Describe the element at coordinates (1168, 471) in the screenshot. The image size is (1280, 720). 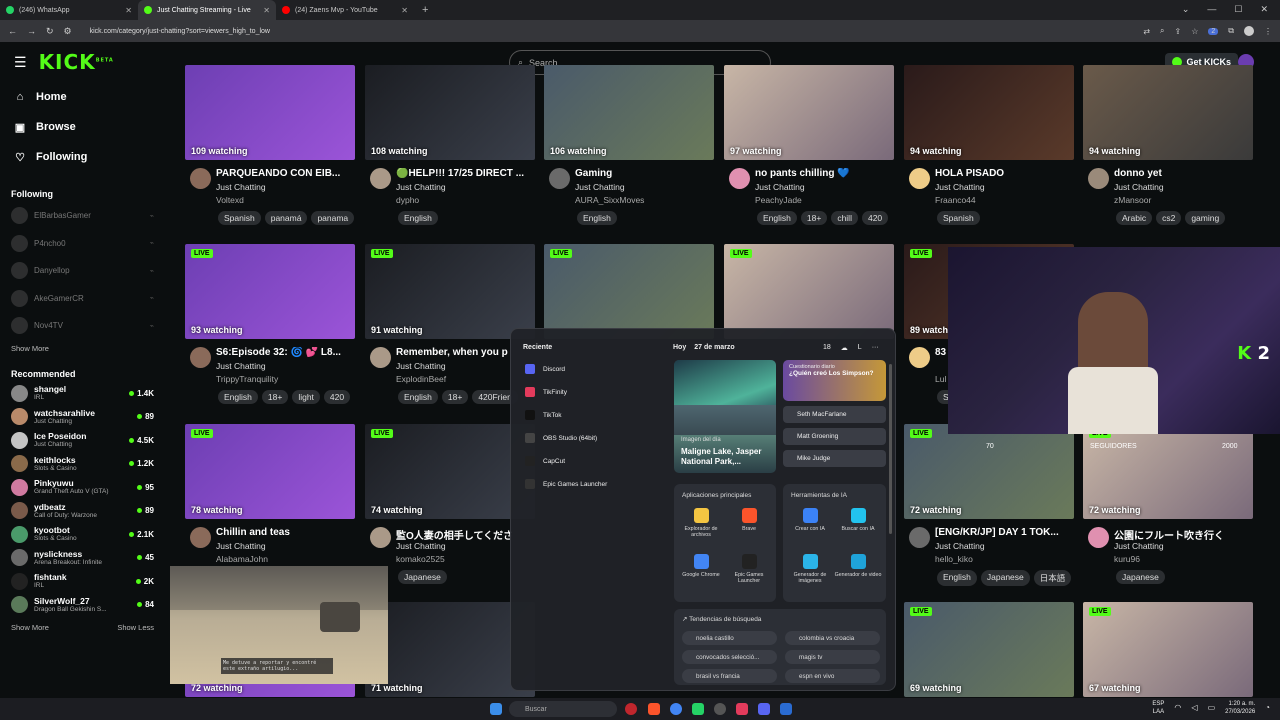
I see `stream-thumbnail: LIVE72 watching` at that location.